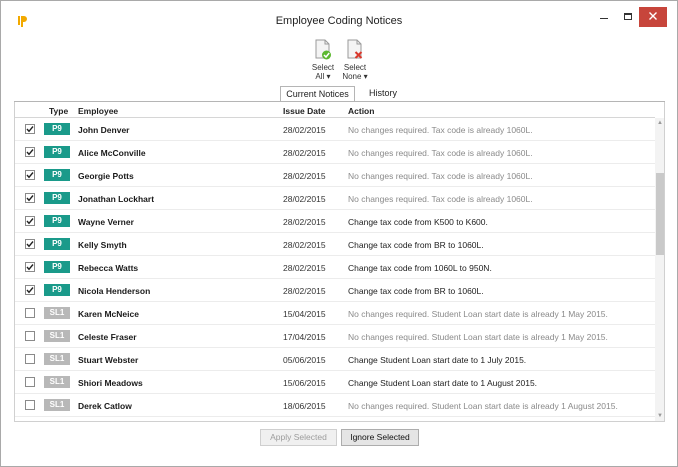 This screenshot has width=678, height=467. Describe the element at coordinates (104, 130) in the screenshot. I see `employee-name: John Denver` at that location.